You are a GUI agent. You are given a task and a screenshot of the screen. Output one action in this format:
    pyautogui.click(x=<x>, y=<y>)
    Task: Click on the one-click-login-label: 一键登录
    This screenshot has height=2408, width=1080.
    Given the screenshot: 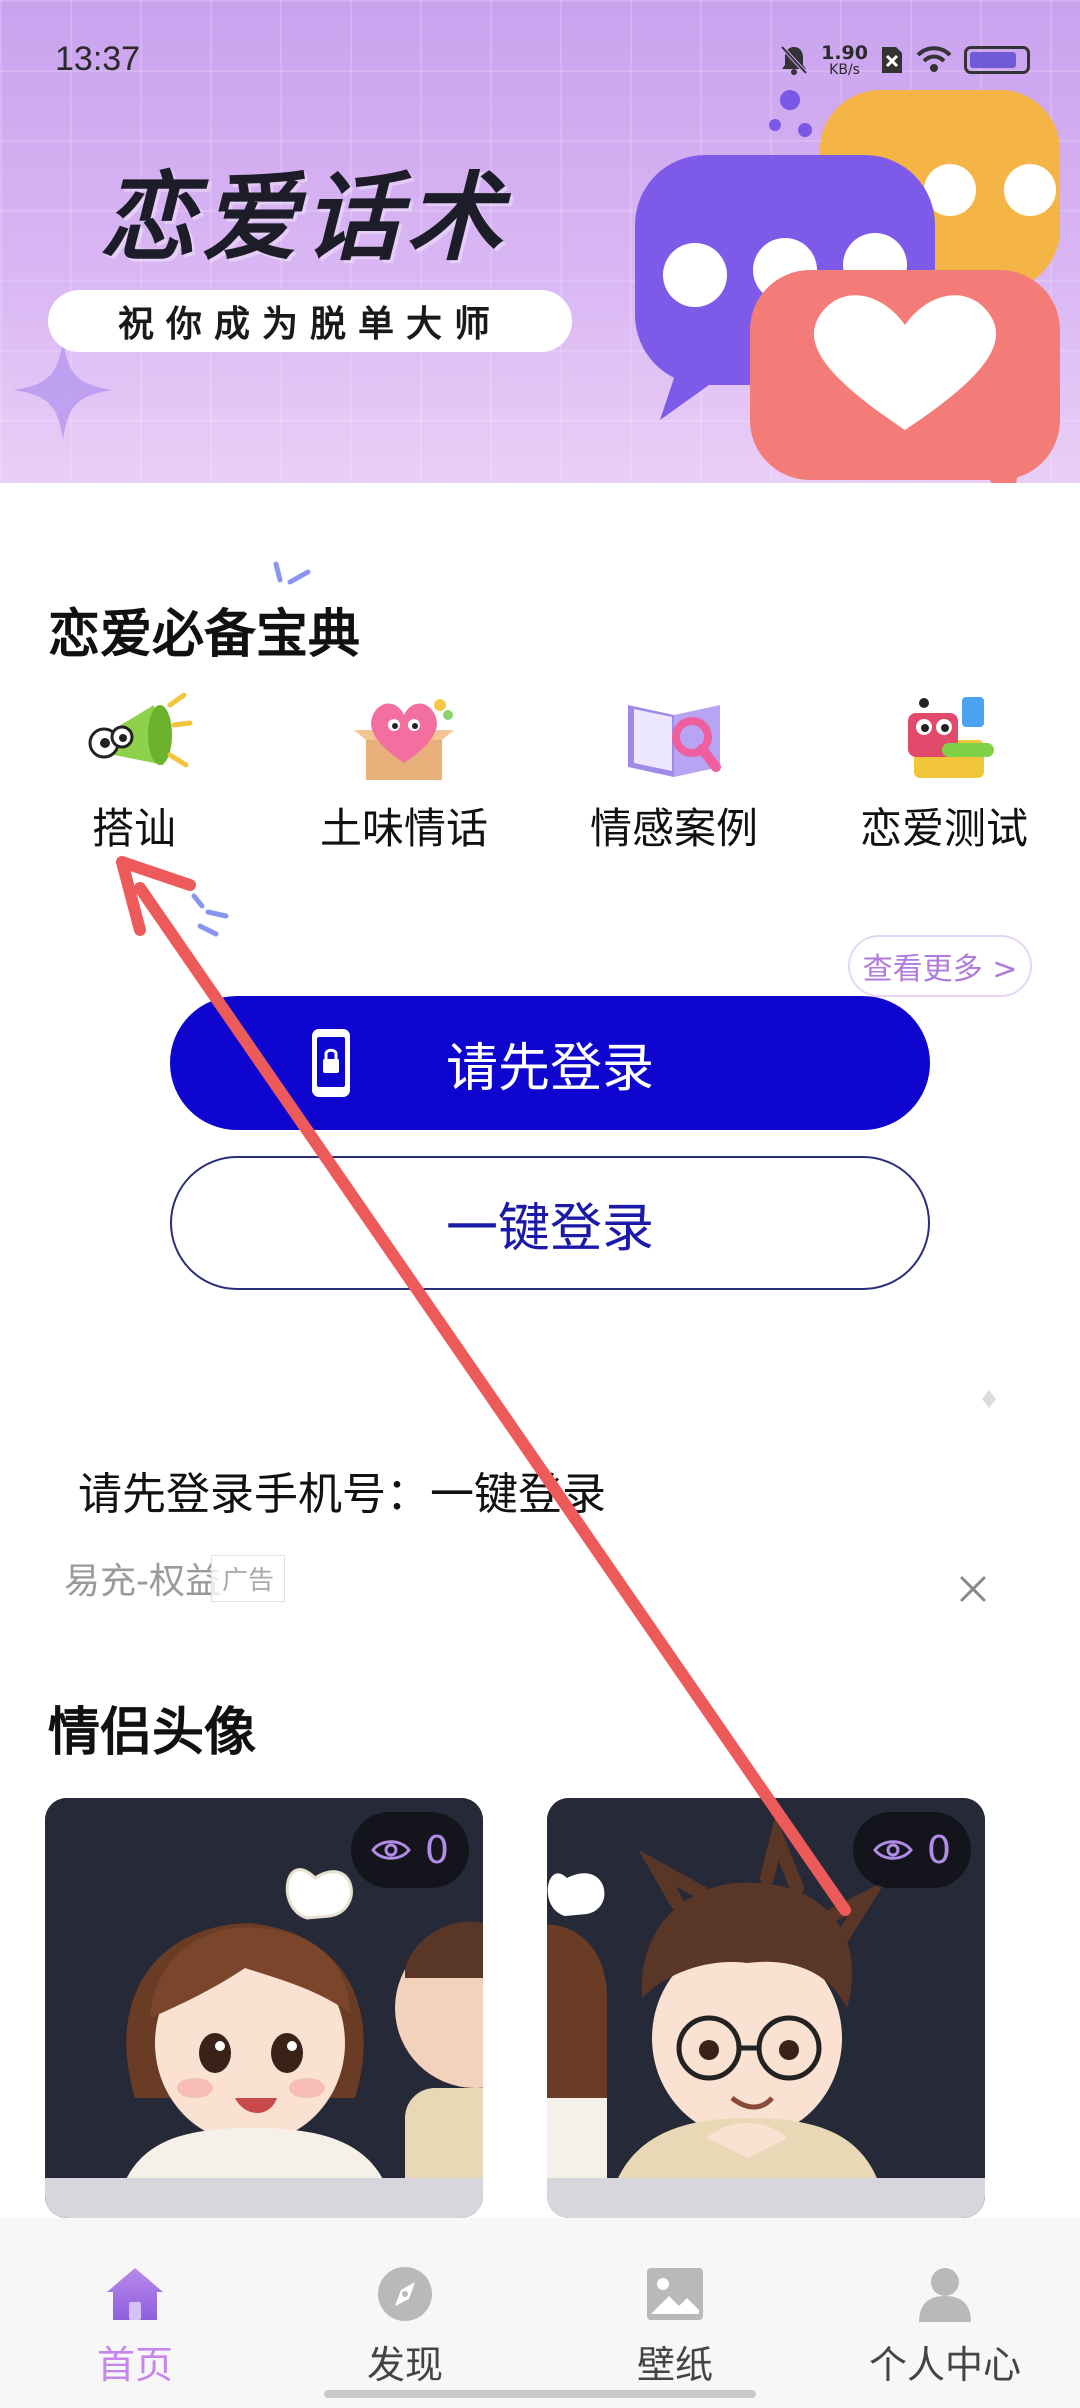 What is the action you would take?
    pyautogui.click(x=549, y=1228)
    